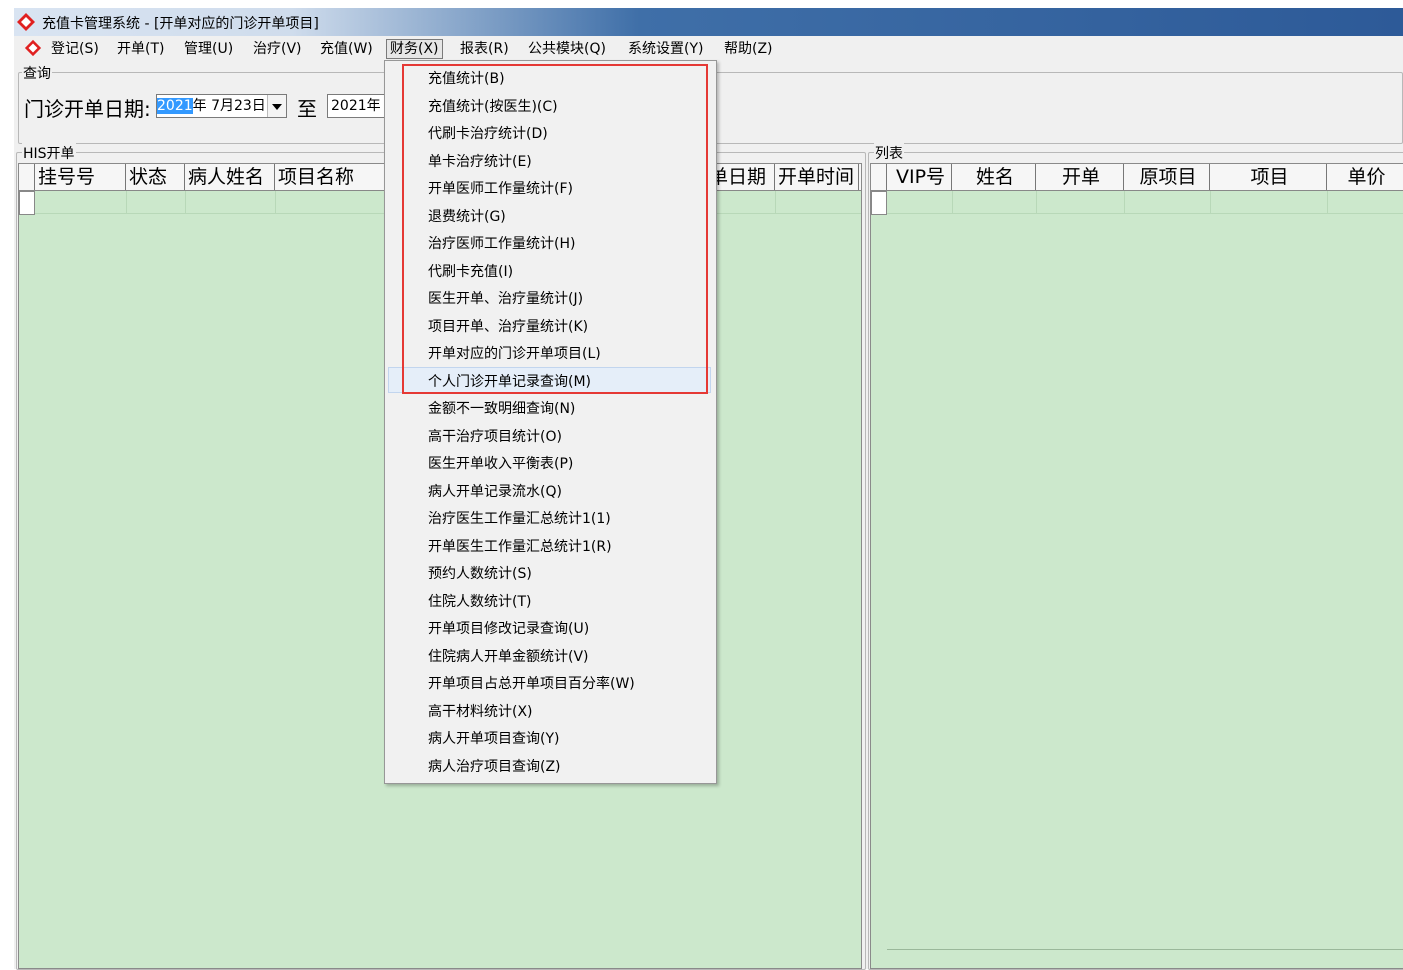 The image size is (1403, 970). Describe the element at coordinates (414, 49) in the screenshot. I see `menu-finance: 财务(X)` at that location.